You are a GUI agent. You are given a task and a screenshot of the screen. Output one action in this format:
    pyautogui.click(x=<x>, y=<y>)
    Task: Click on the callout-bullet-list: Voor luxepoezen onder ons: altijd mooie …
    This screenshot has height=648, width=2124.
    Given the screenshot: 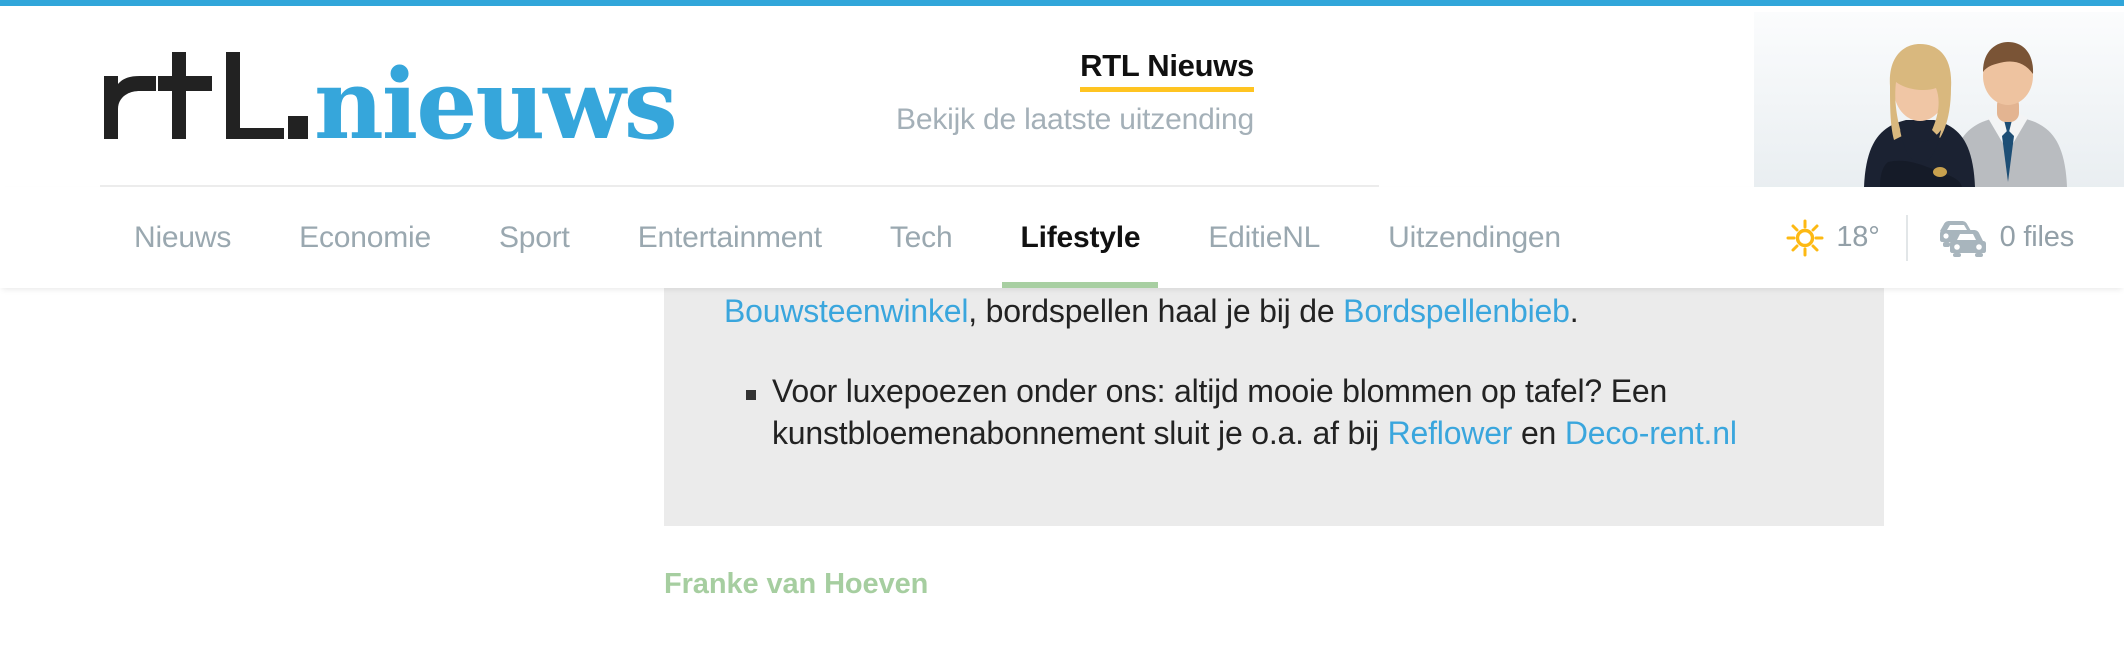 What is the action you would take?
    pyautogui.click(x=1274, y=412)
    